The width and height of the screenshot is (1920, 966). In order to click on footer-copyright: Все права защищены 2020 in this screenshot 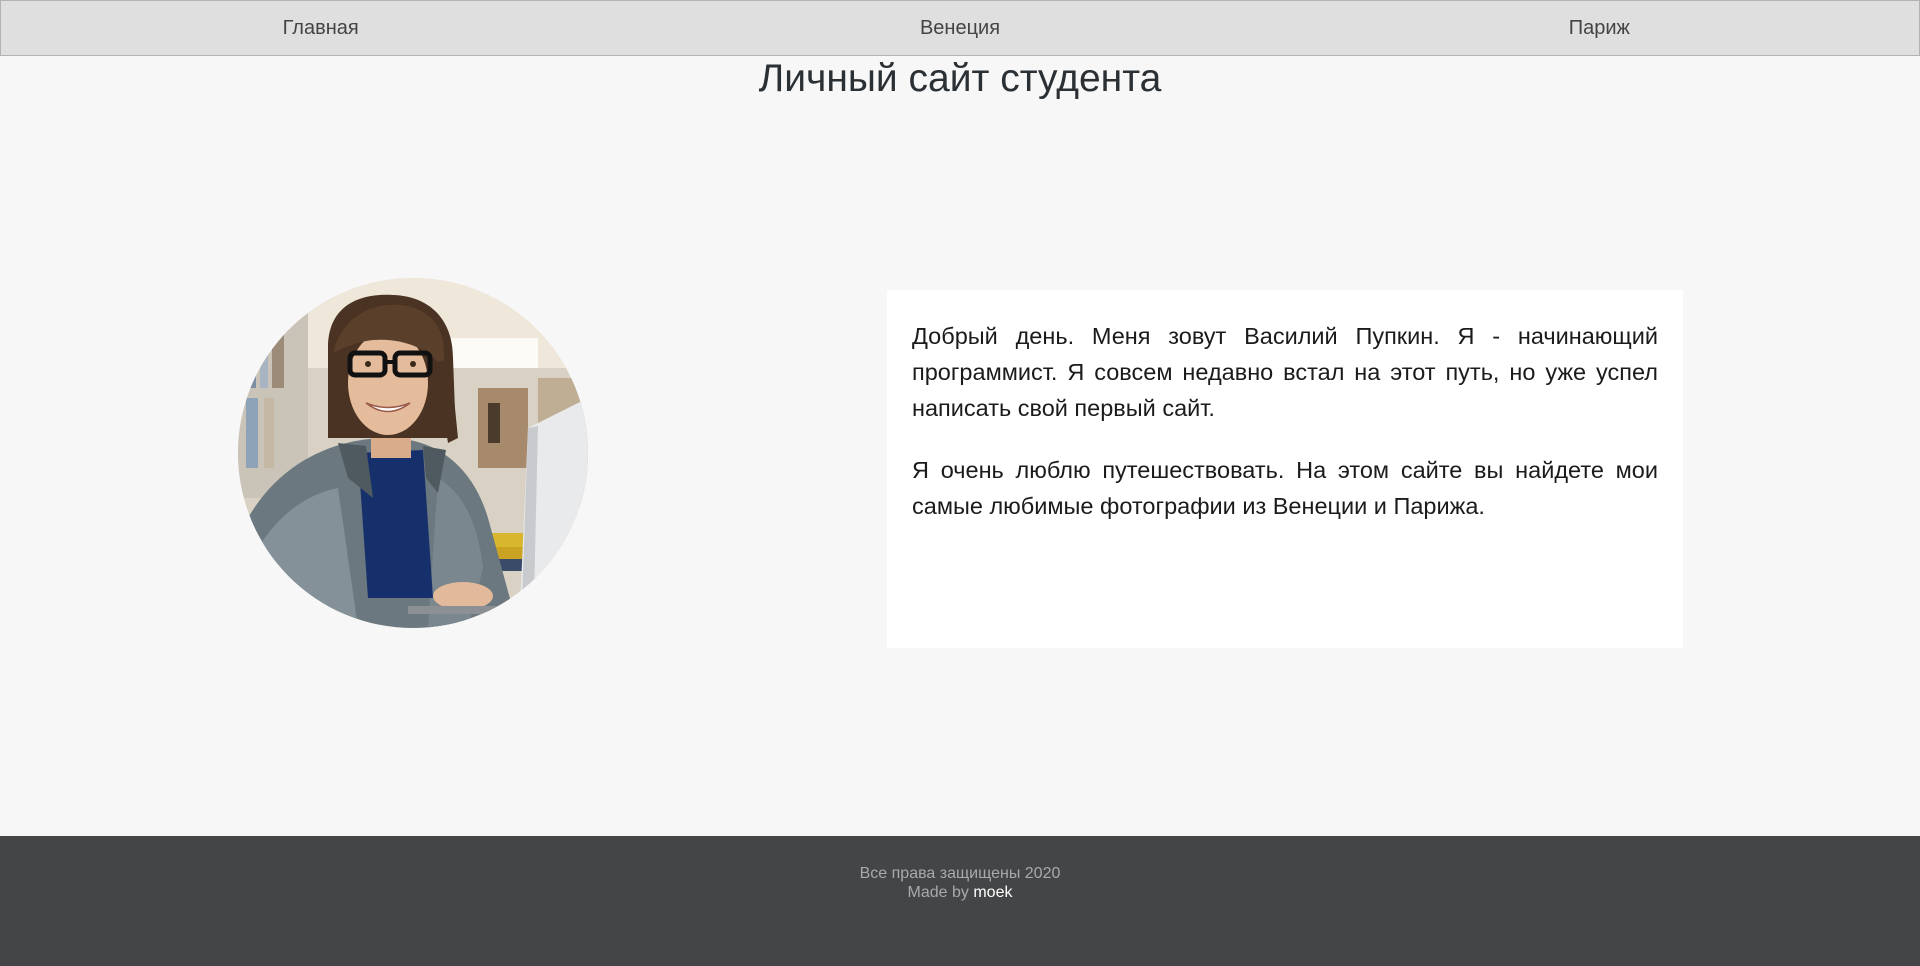, I will do `click(960, 873)`.